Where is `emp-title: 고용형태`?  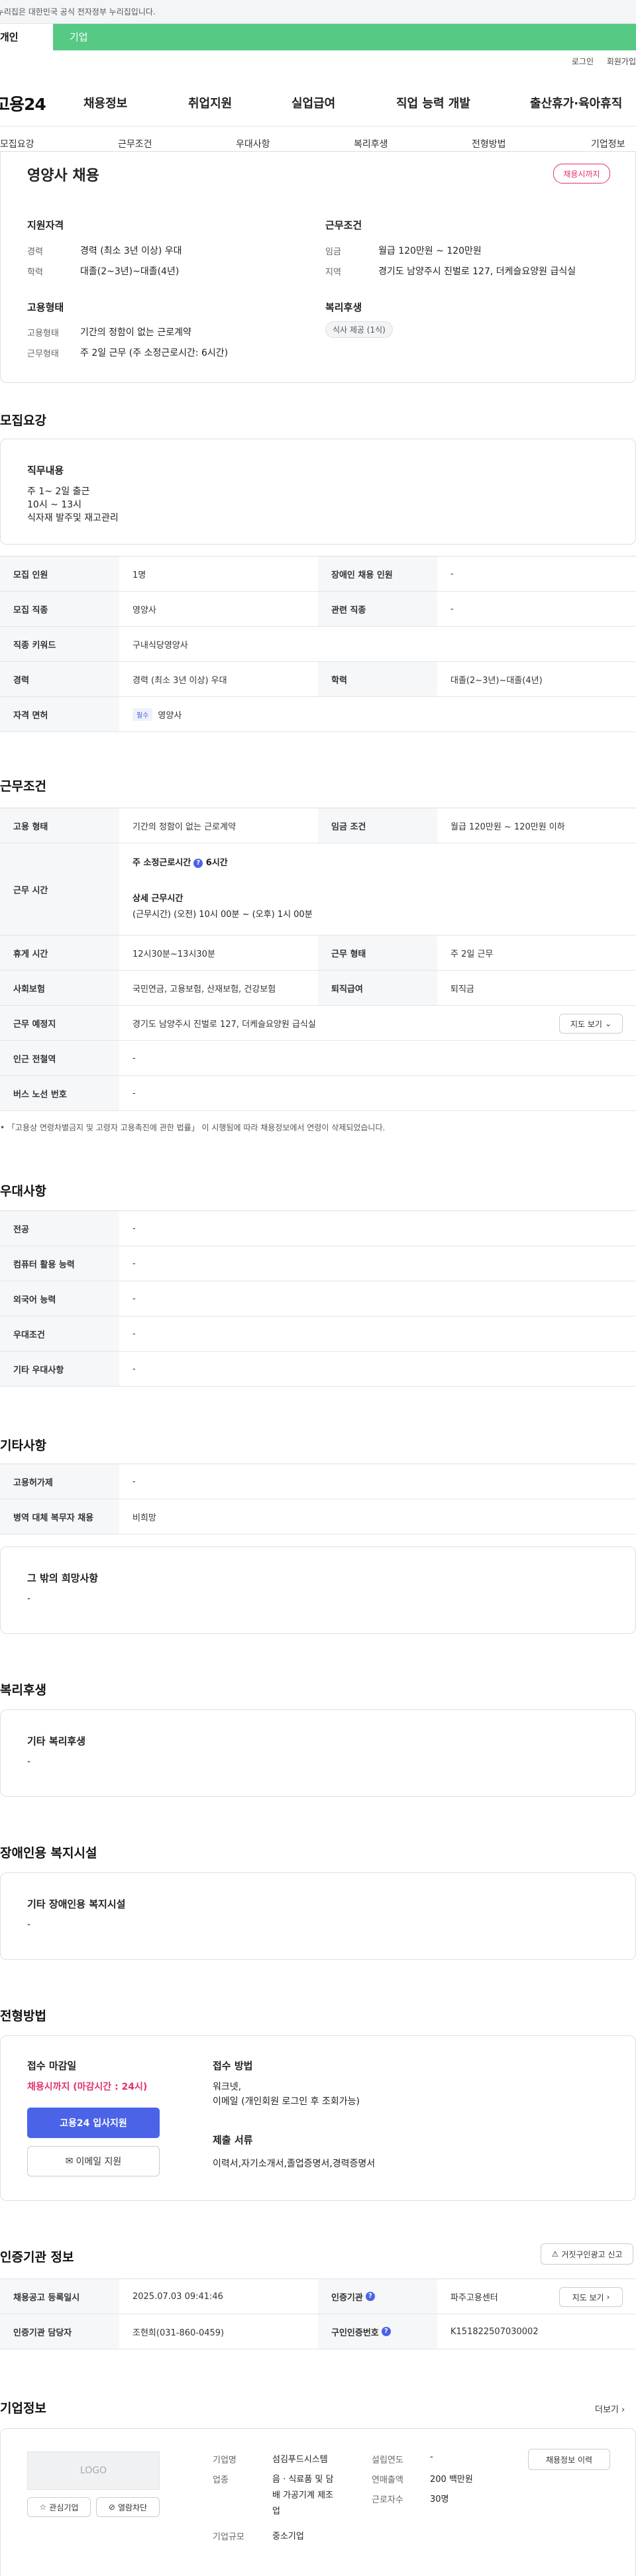 emp-title: 고용형태 is located at coordinates (45, 307).